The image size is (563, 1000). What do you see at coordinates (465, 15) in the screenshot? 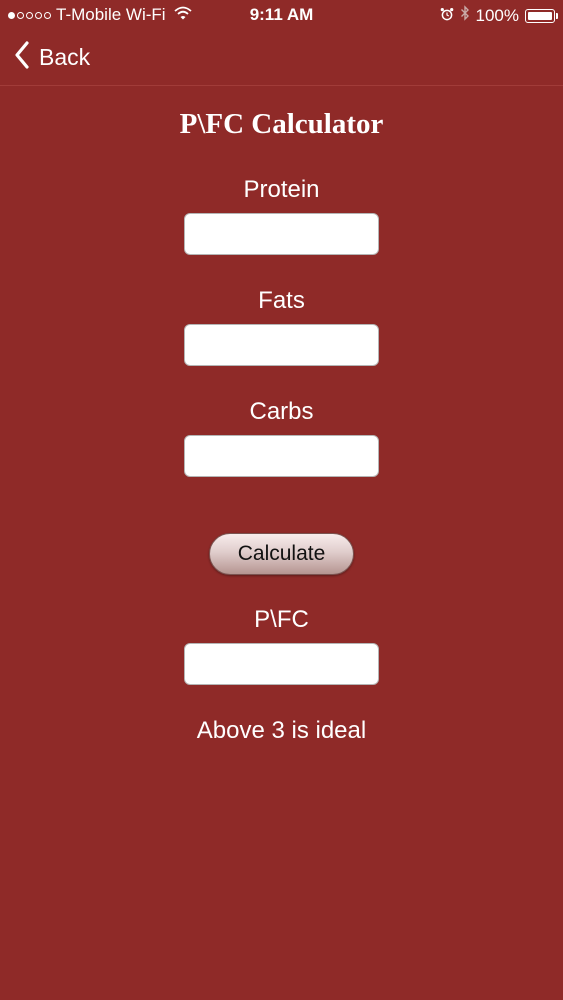
I see `bluetooth-icon` at bounding box center [465, 15].